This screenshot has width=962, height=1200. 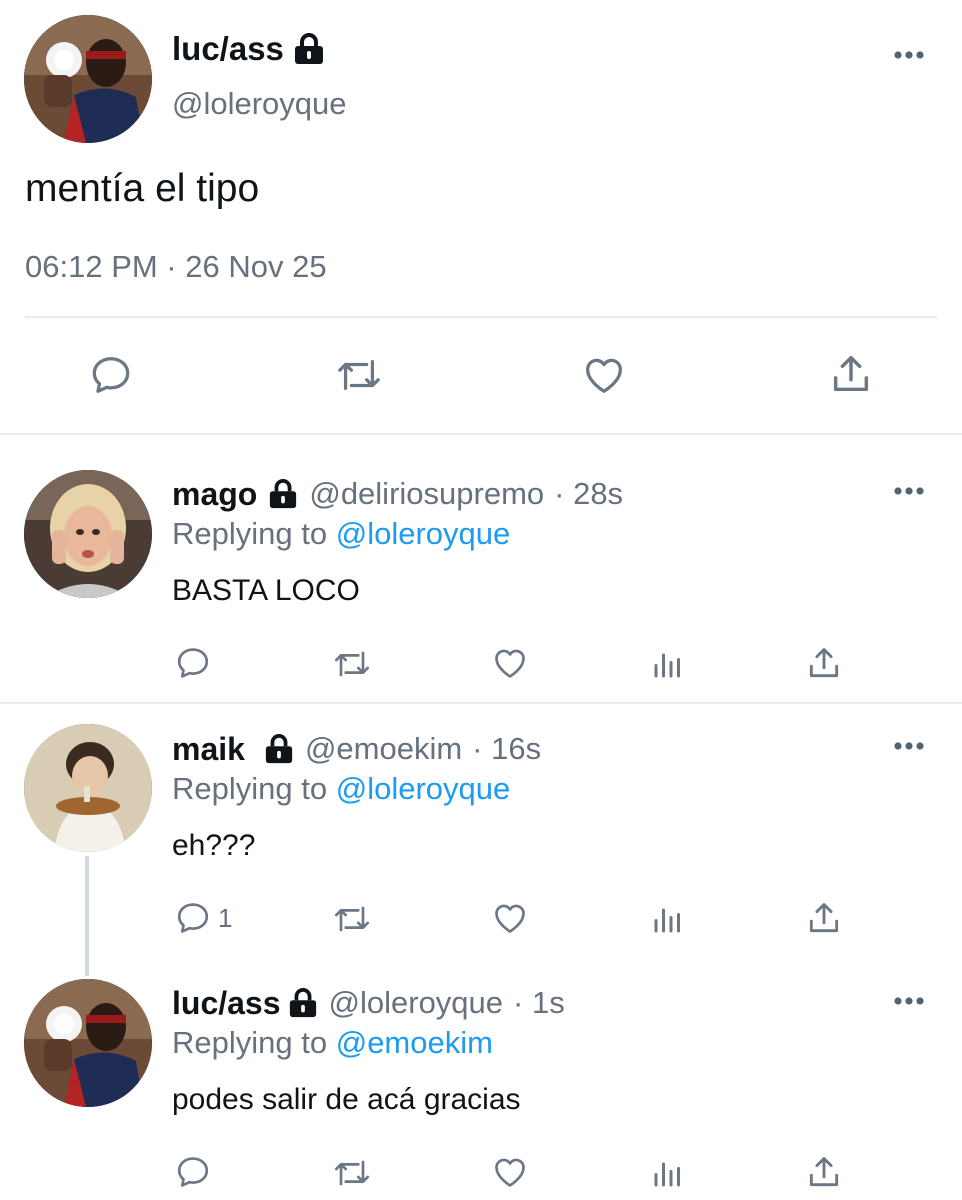 I want to click on replying-to: Replying to @emoekim, so click(x=332, y=1043).